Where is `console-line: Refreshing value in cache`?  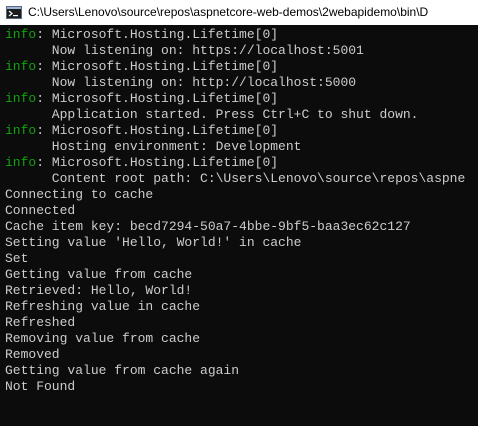 console-line: Refreshing value in cache is located at coordinates (238, 307).